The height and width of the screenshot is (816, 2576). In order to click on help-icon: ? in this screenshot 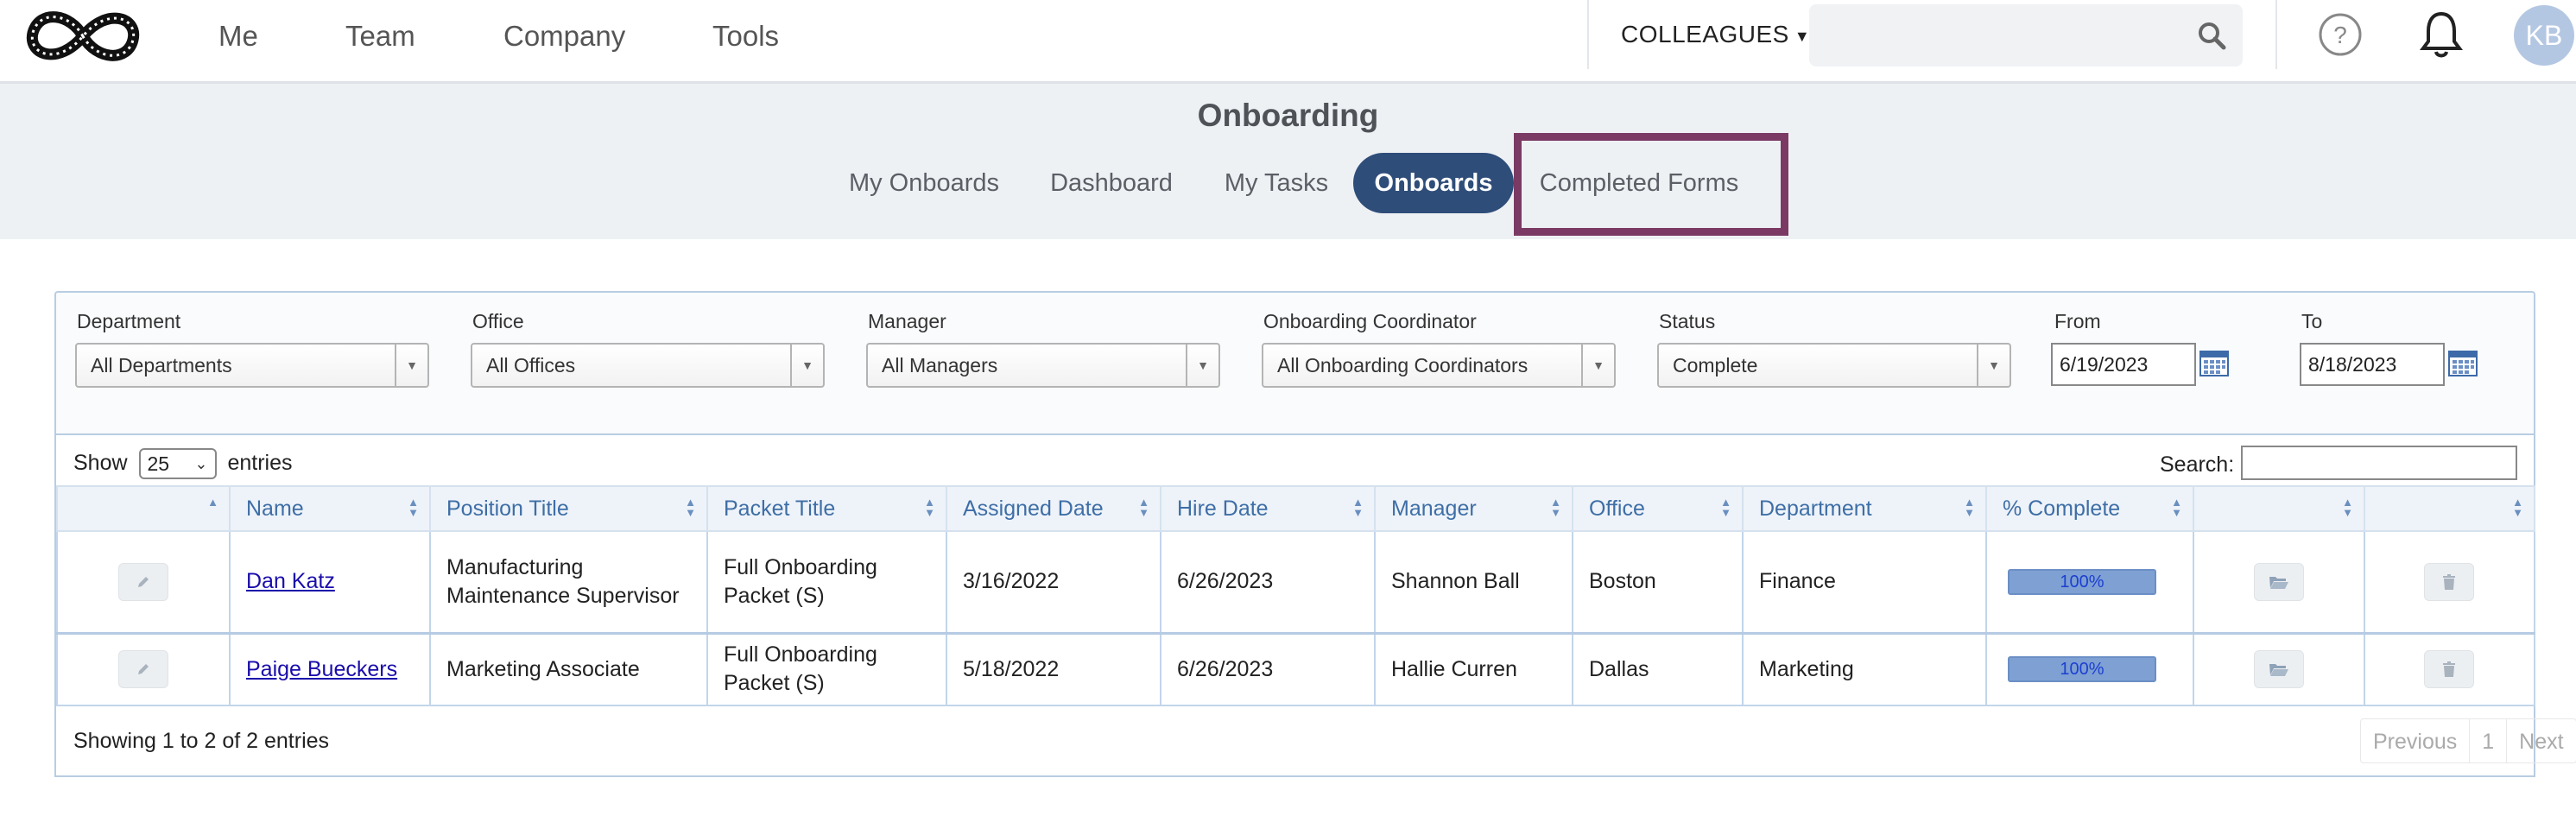, I will do `click(2340, 35)`.